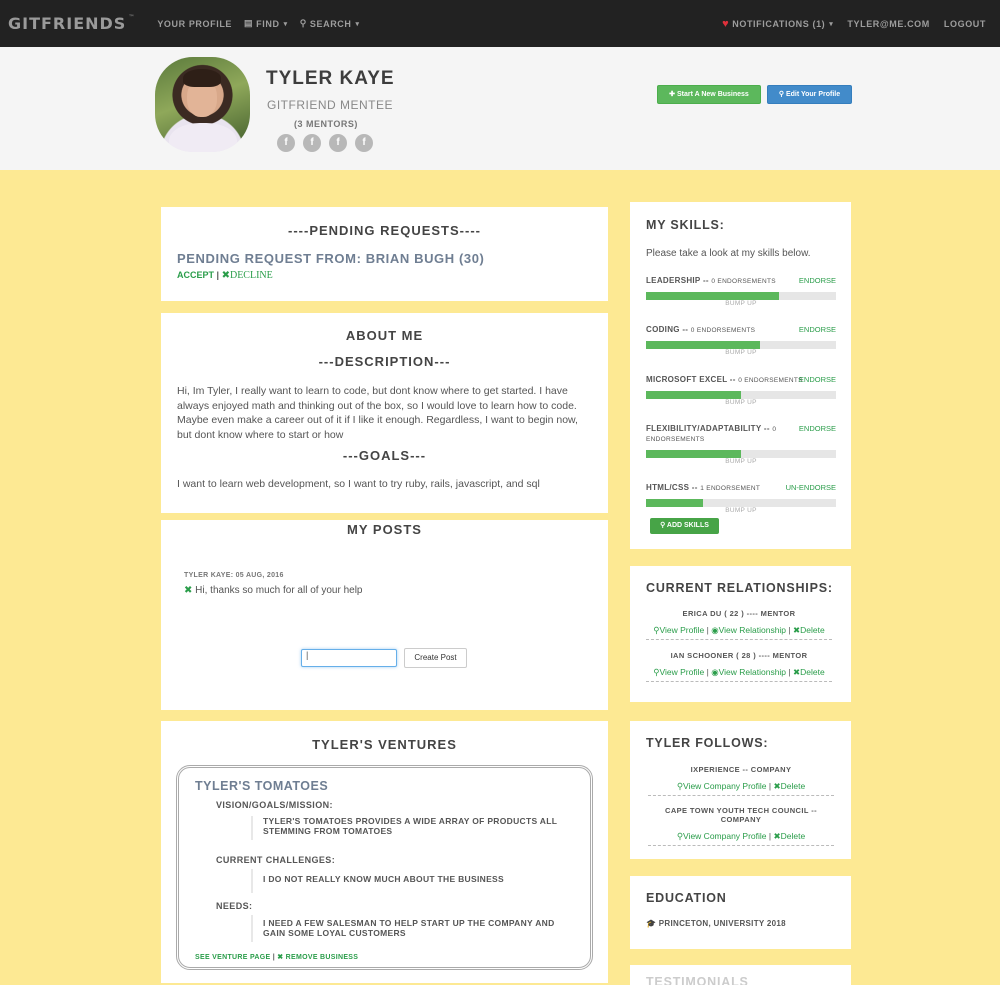 The image size is (1000, 985). Describe the element at coordinates (709, 94) in the screenshot. I see `start-business-button: ✚ Start A New Business` at that location.